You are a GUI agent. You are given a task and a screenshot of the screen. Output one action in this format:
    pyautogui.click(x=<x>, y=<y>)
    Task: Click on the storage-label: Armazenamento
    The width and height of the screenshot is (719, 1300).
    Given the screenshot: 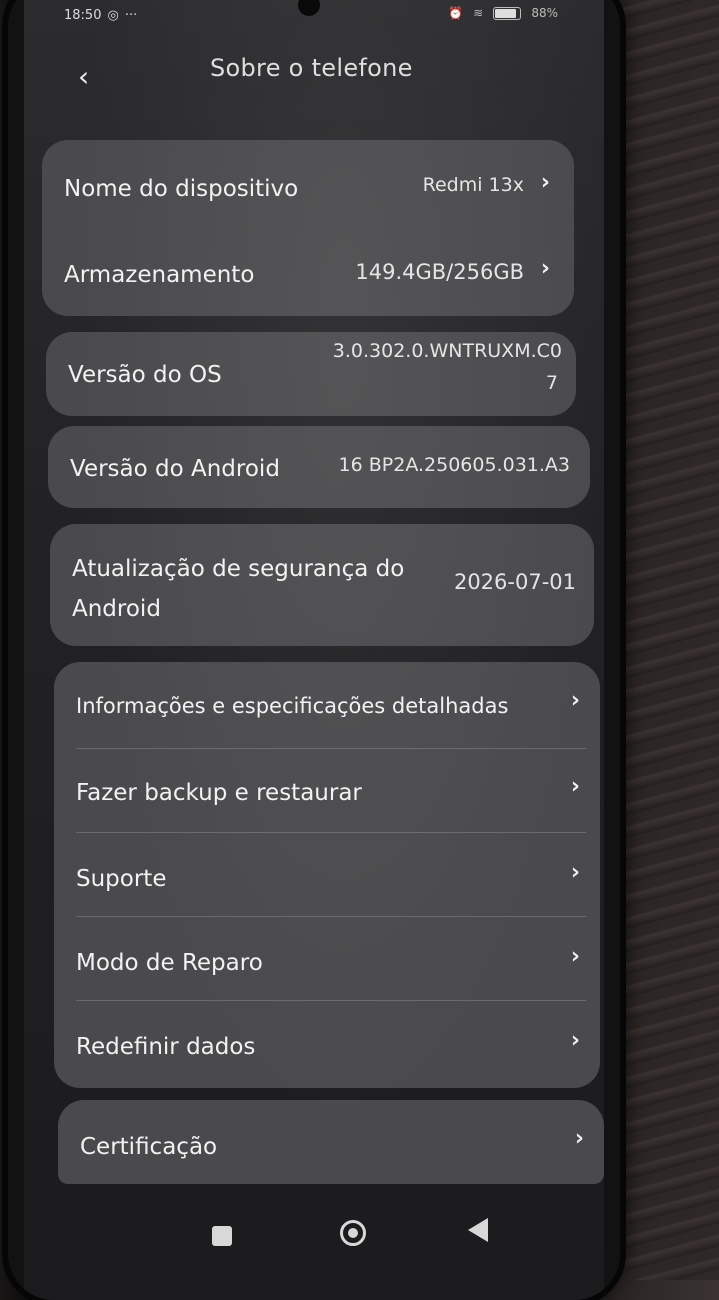 What is the action you would take?
    pyautogui.click(x=159, y=275)
    